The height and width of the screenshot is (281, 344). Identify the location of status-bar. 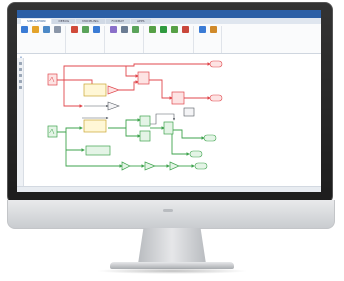
(169, 189).